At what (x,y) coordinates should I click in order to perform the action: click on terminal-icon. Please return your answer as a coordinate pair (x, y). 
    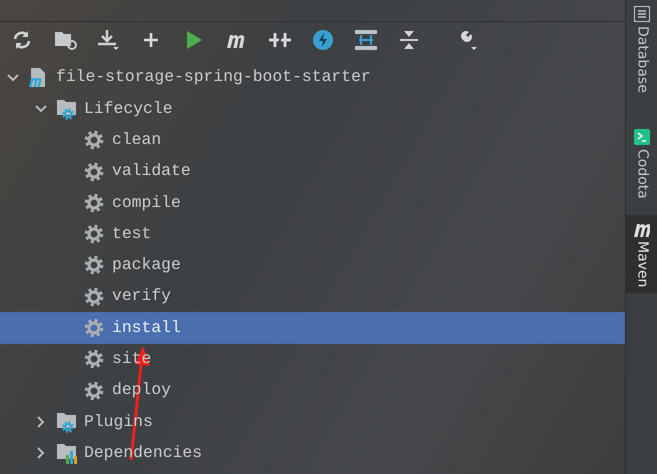
    Looking at the image, I should click on (642, 136).